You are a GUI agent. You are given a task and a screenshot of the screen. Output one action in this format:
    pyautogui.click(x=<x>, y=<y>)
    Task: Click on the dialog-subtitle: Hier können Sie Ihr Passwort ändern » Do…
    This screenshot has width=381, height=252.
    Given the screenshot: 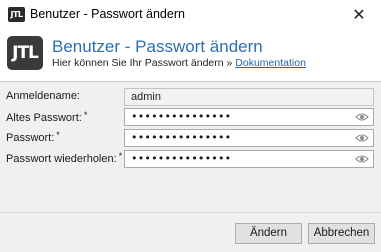 What is the action you would take?
    pyautogui.click(x=179, y=63)
    